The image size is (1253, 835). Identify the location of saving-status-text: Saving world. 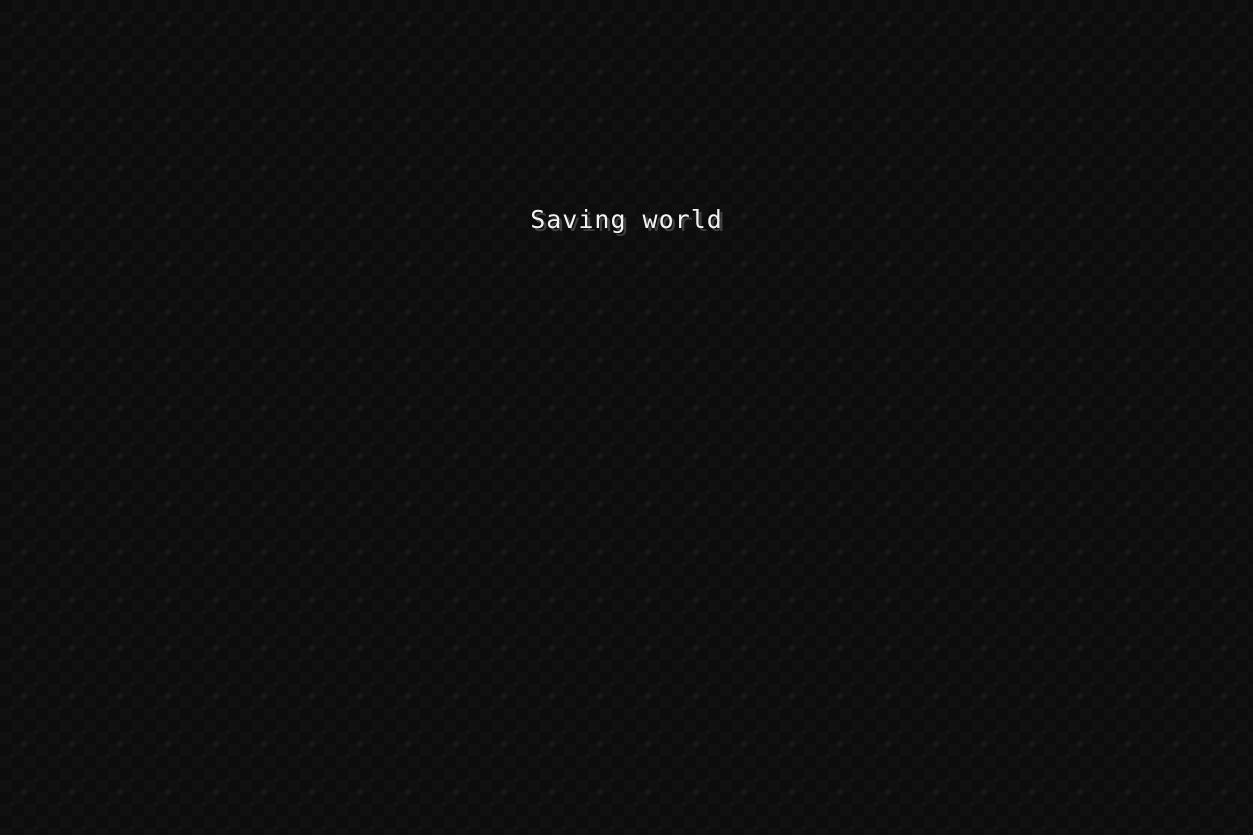
(626, 219).